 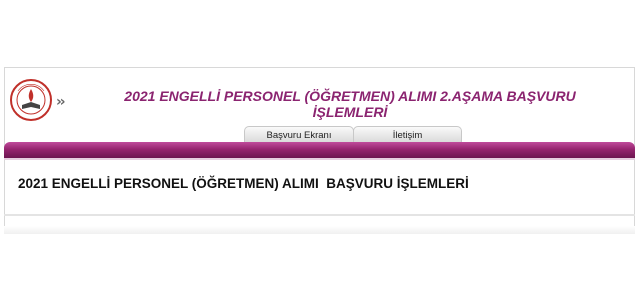 I want to click on content-divider, so click(x=319, y=215).